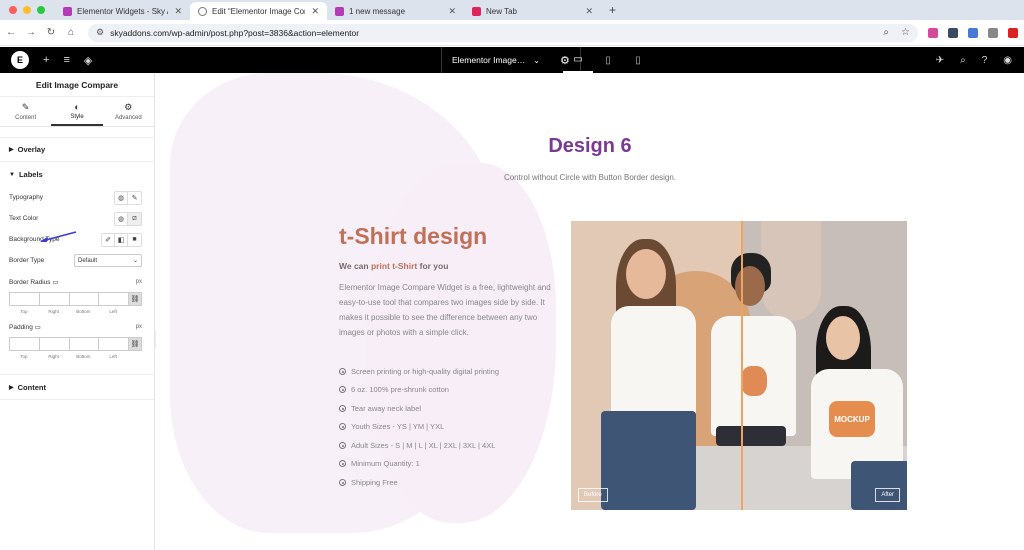  I want to click on control-label: Padding, so click(21, 327).